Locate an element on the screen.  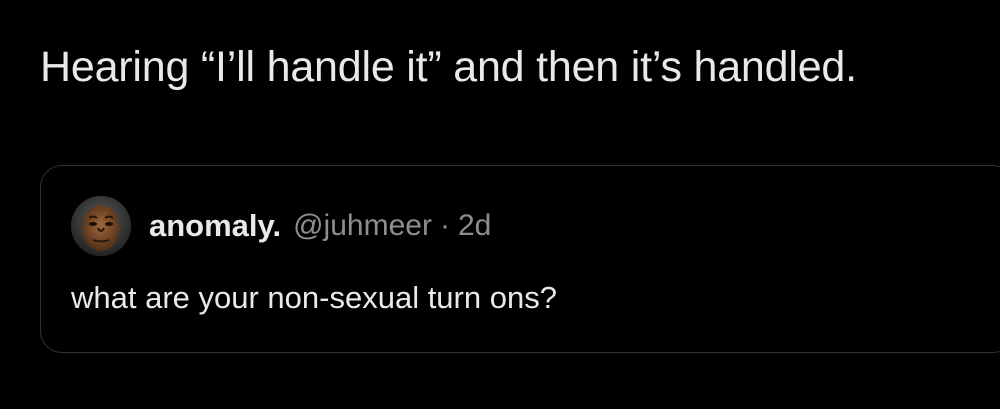
avatar-image is located at coordinates (101, 226).